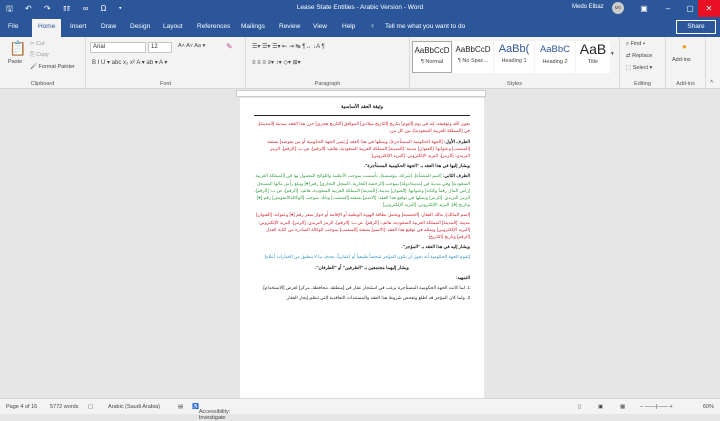 The height and width of the screenshot is (421, 720). What do you see at coordinates (612, 54) in the screenshot?
I see `styles-more-icon: ▾` at bounding box center [612, 54].